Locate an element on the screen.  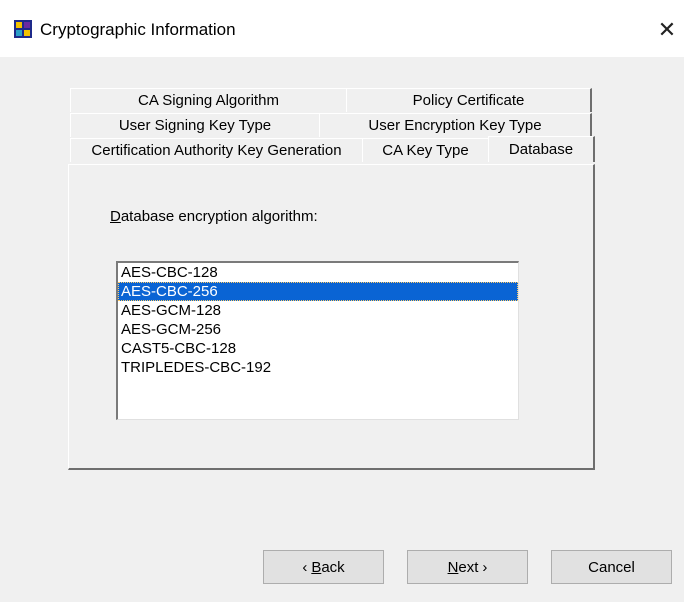
back-label: ack is located at coordinates (333, 567).